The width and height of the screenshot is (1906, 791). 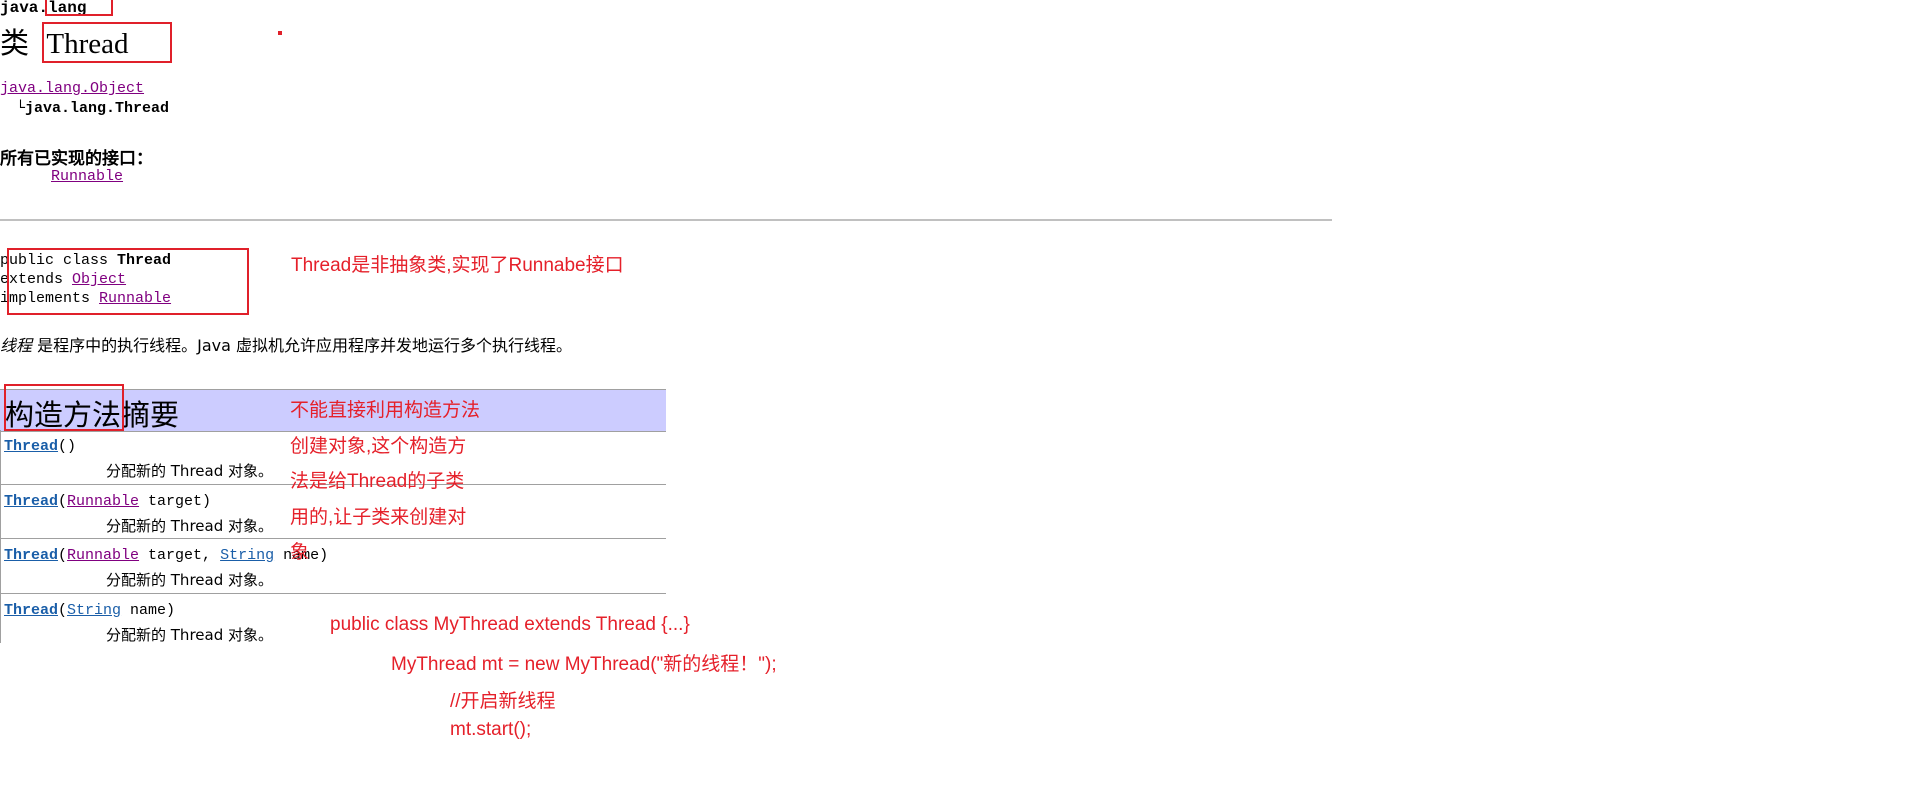 I want to click on annotation-code-2: MyThread mt = new MyThread("新的线程！");, so click(x=584, y=664).